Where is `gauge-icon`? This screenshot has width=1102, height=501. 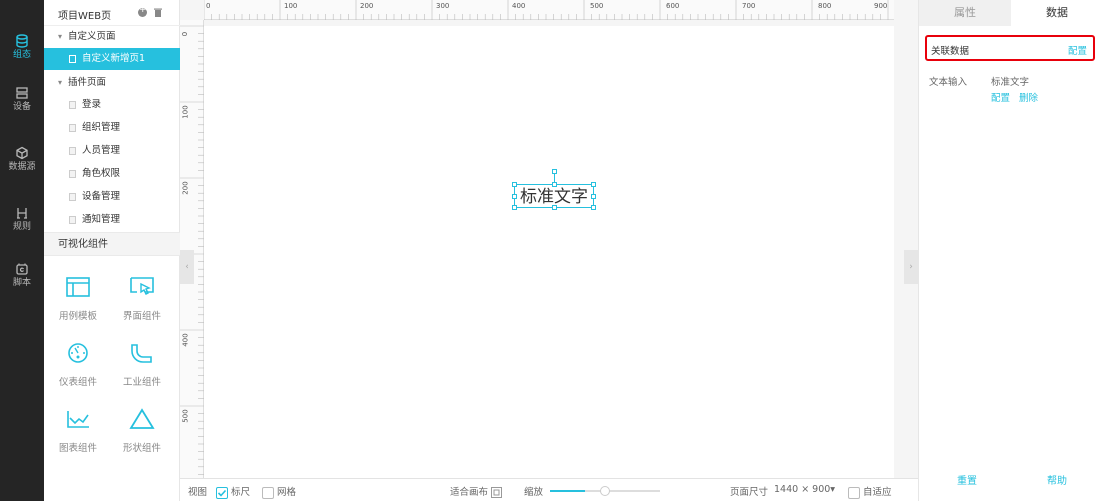
gauge-icon is located at coordinates (78, 353).